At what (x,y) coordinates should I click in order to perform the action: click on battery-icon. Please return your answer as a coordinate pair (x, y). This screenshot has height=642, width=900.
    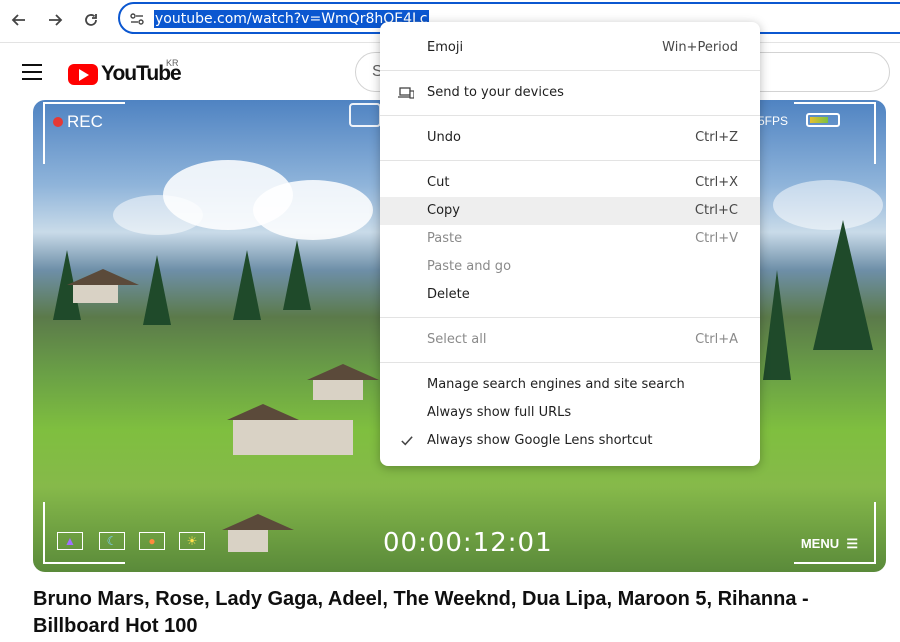
    Looking at the image, I should click on (823, 120).